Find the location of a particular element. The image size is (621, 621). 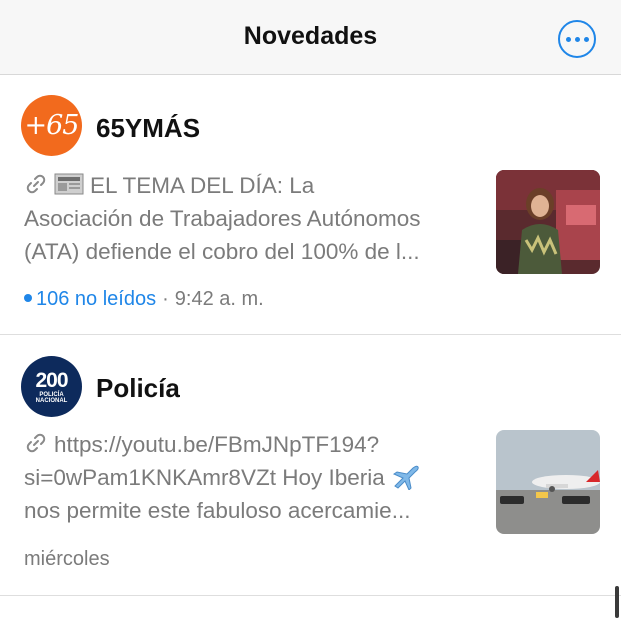

ellipsis-circle-icon is located at coordinates (577, 39).